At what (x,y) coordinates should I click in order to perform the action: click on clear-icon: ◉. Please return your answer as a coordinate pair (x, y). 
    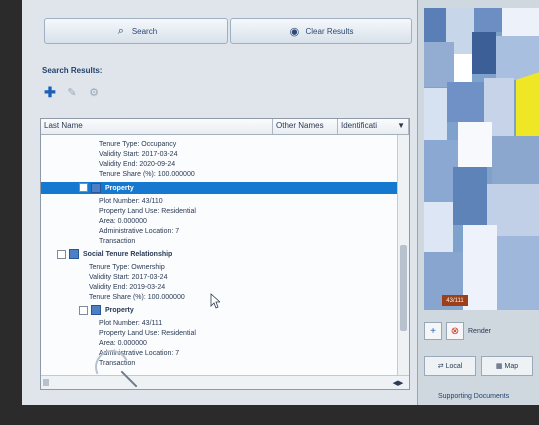
    Looking at the image, I should click on (294, 31).